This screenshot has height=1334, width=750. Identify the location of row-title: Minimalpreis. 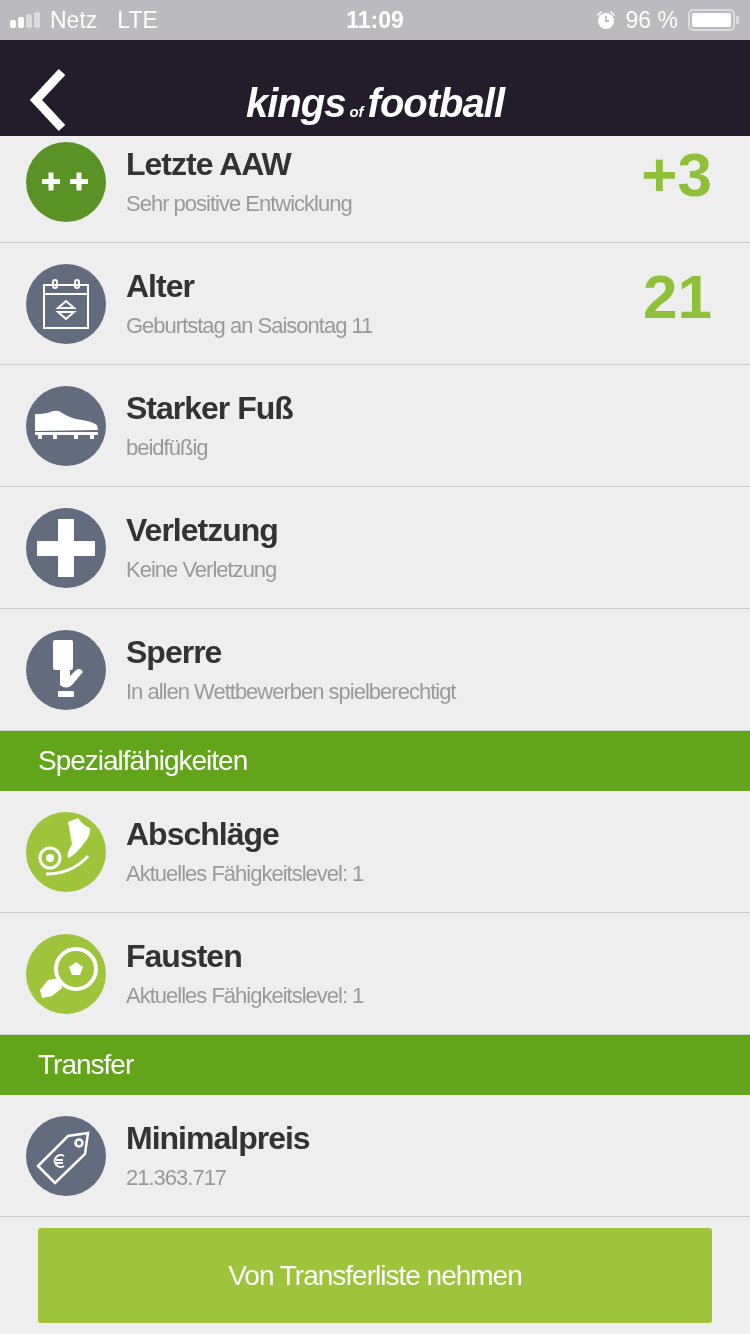
(218, 1138).